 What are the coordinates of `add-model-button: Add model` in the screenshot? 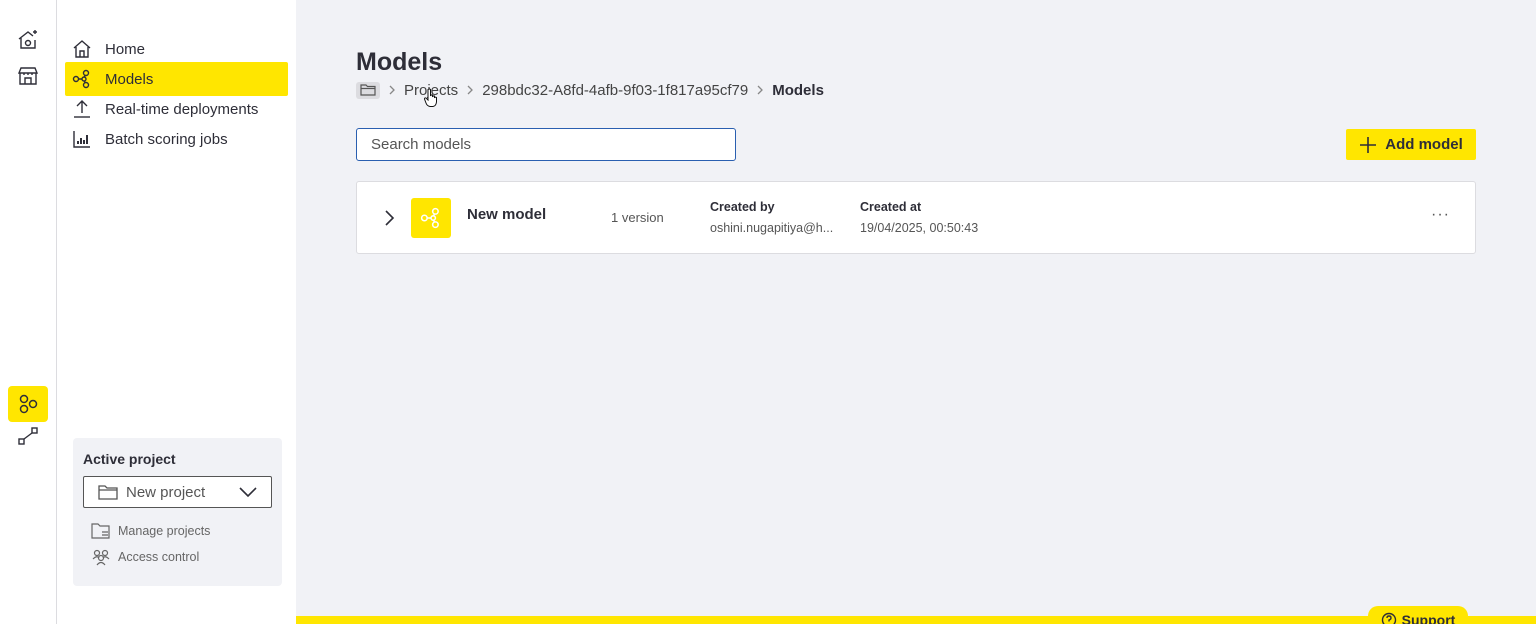 It's located at (1411, 144).